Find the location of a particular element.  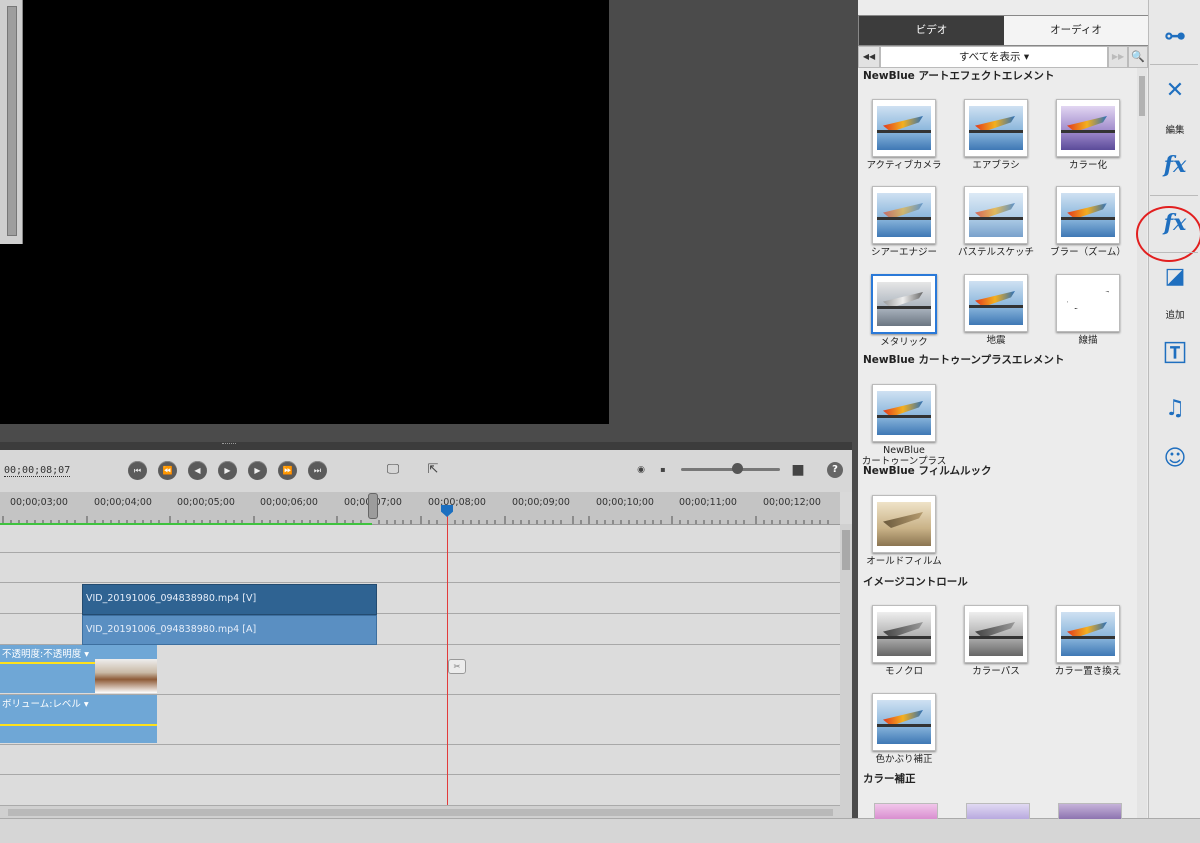

category-dropdown: すべてを表示 ▾ is located at coordinates (994, 57).